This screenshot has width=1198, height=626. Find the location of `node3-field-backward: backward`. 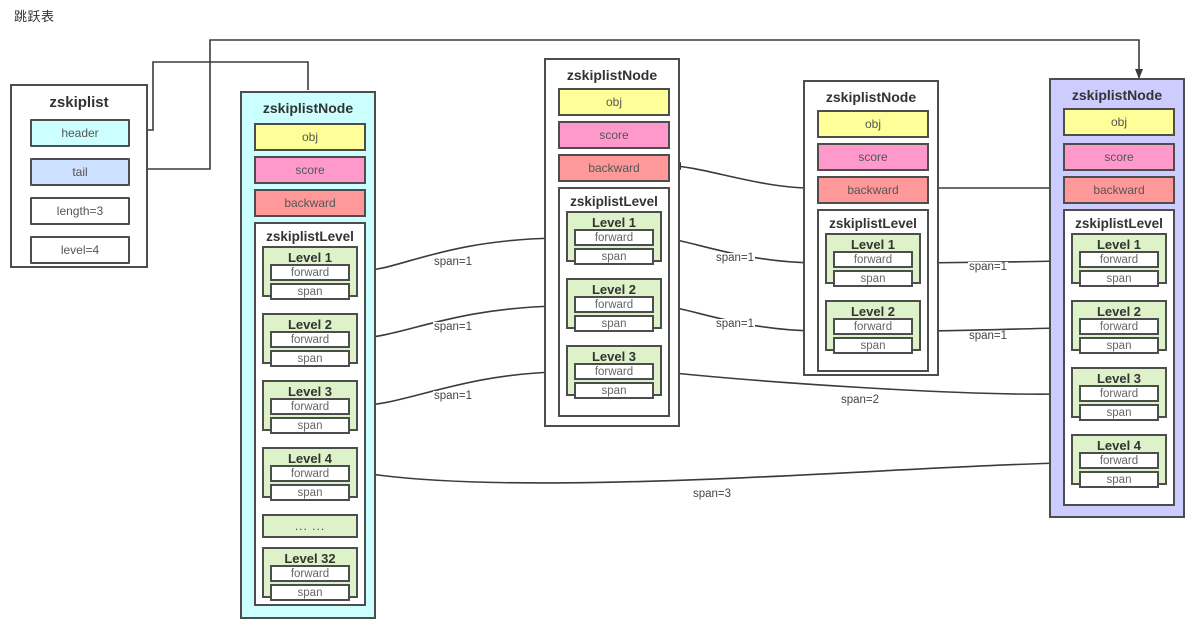

node3-field-backward: backward is located at coordinates (873, 190).